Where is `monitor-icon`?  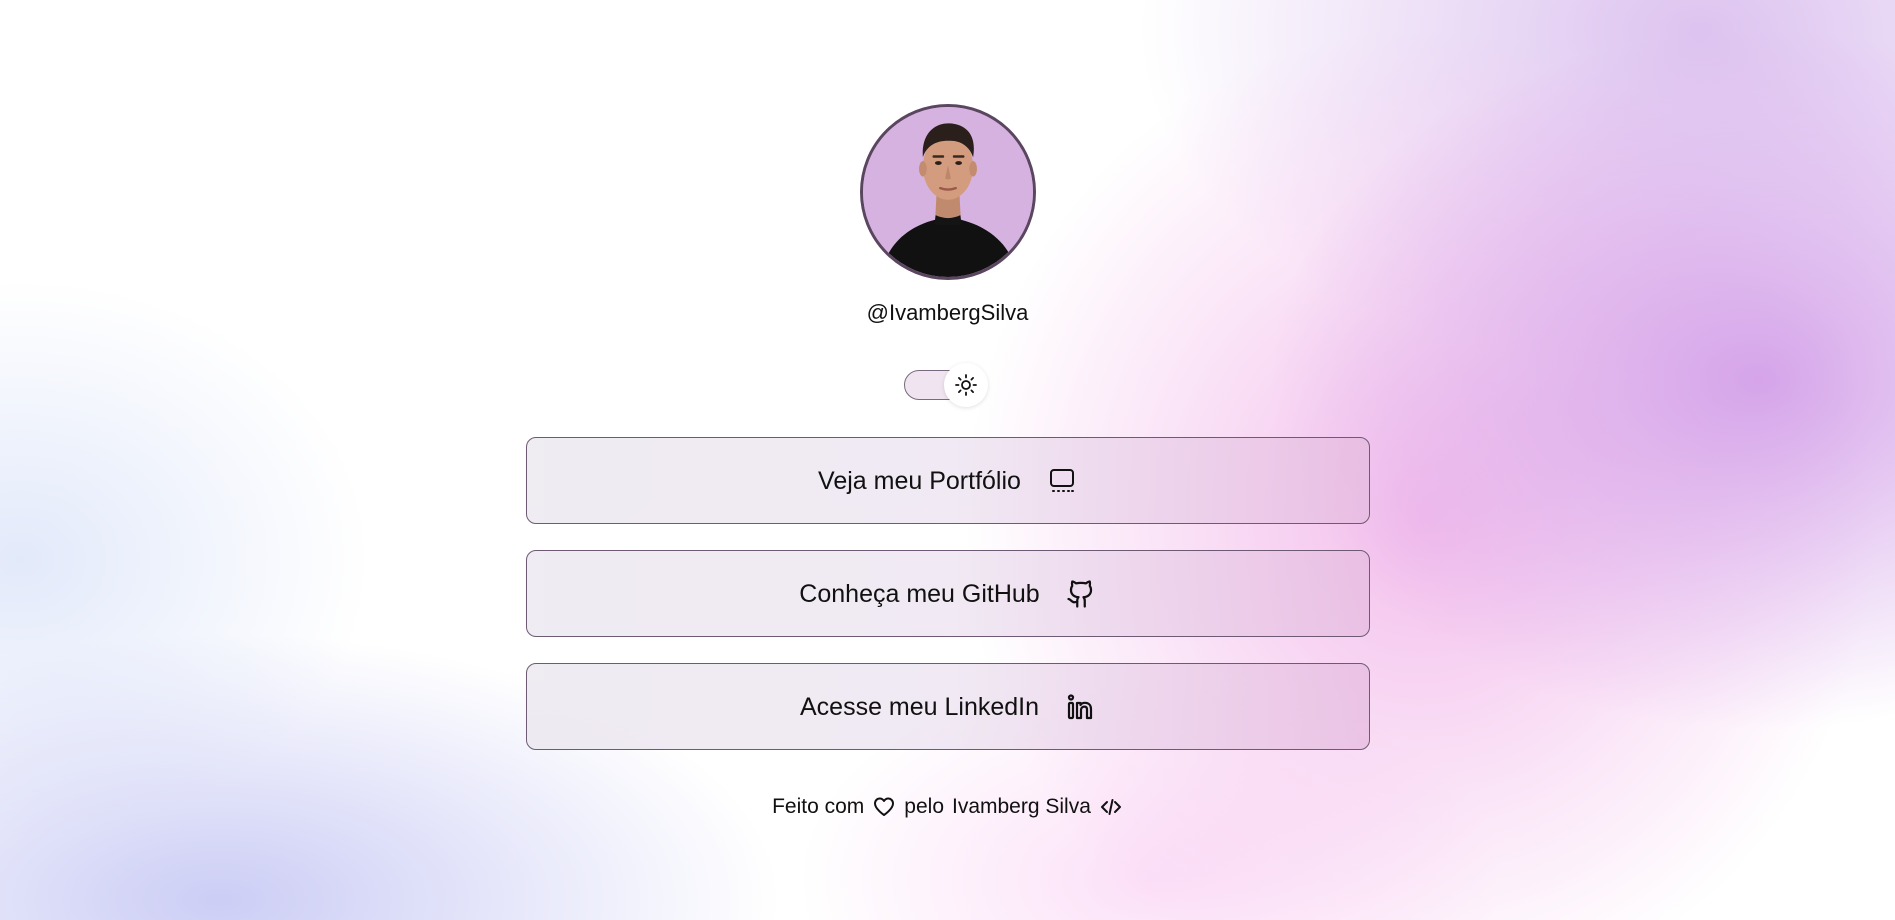 monitor-icon is located at coordinates (1062, 481).